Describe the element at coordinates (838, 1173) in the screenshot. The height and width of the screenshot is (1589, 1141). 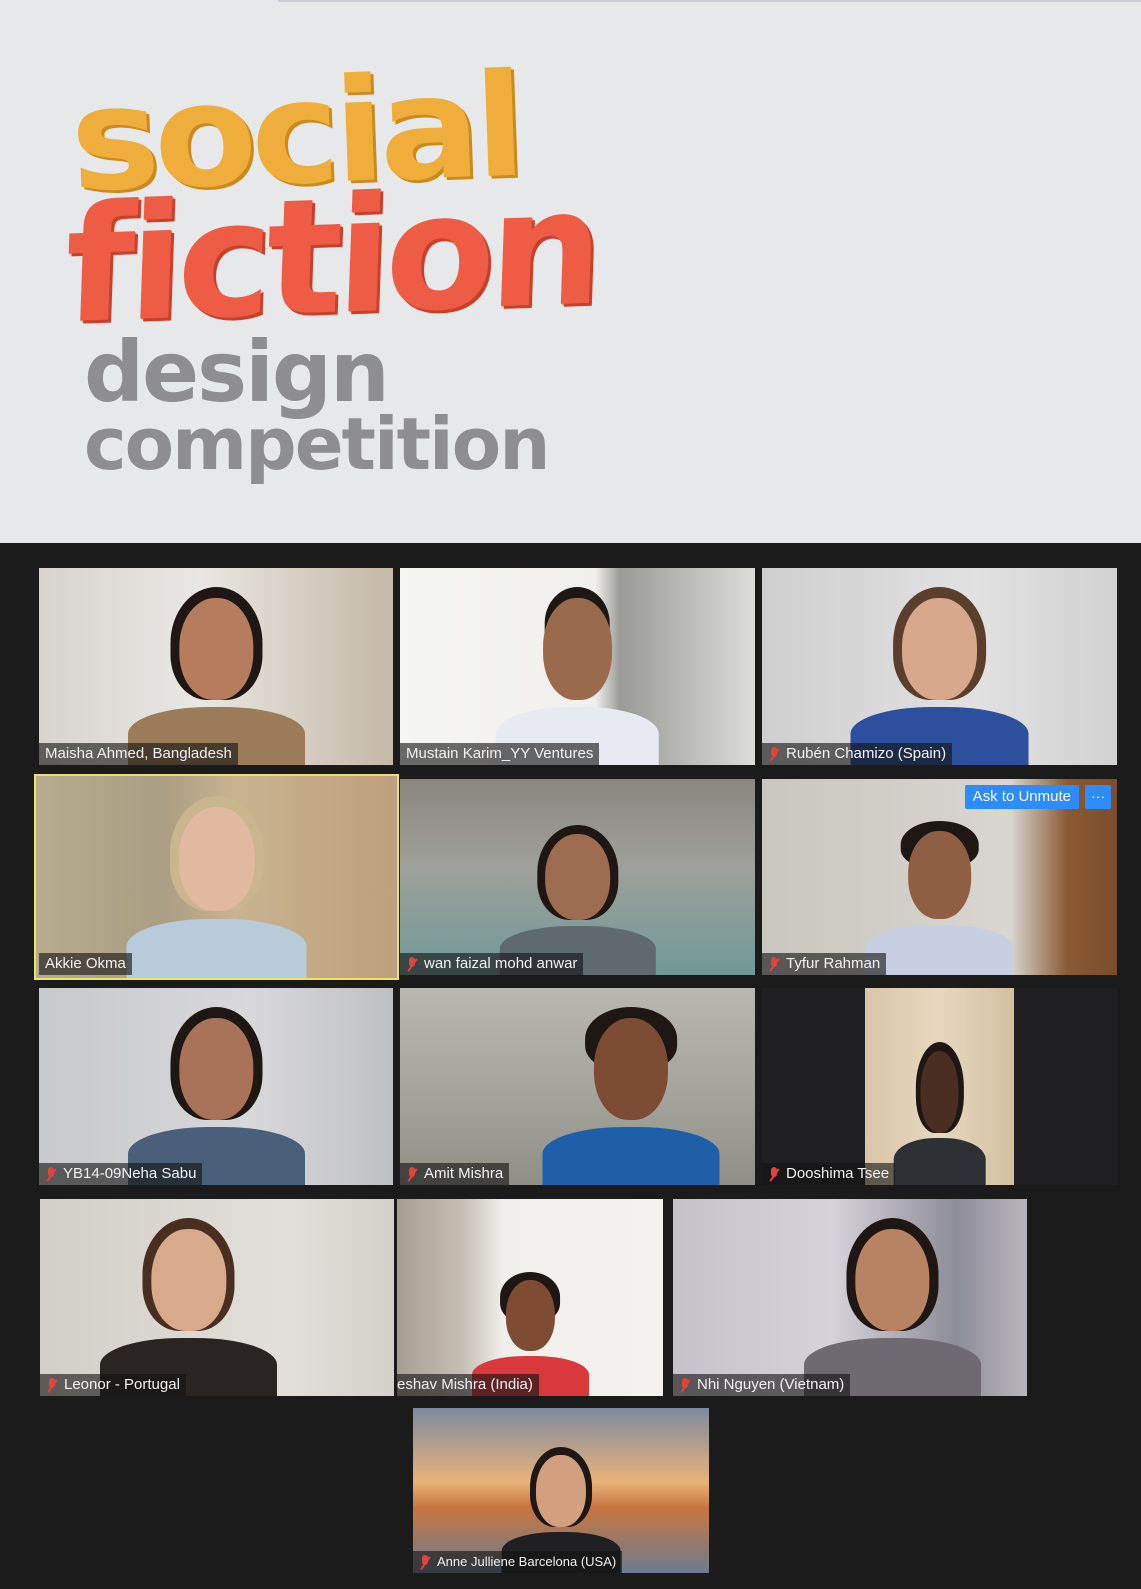
I see `participant-name: Dooshima Tsee` at that location.